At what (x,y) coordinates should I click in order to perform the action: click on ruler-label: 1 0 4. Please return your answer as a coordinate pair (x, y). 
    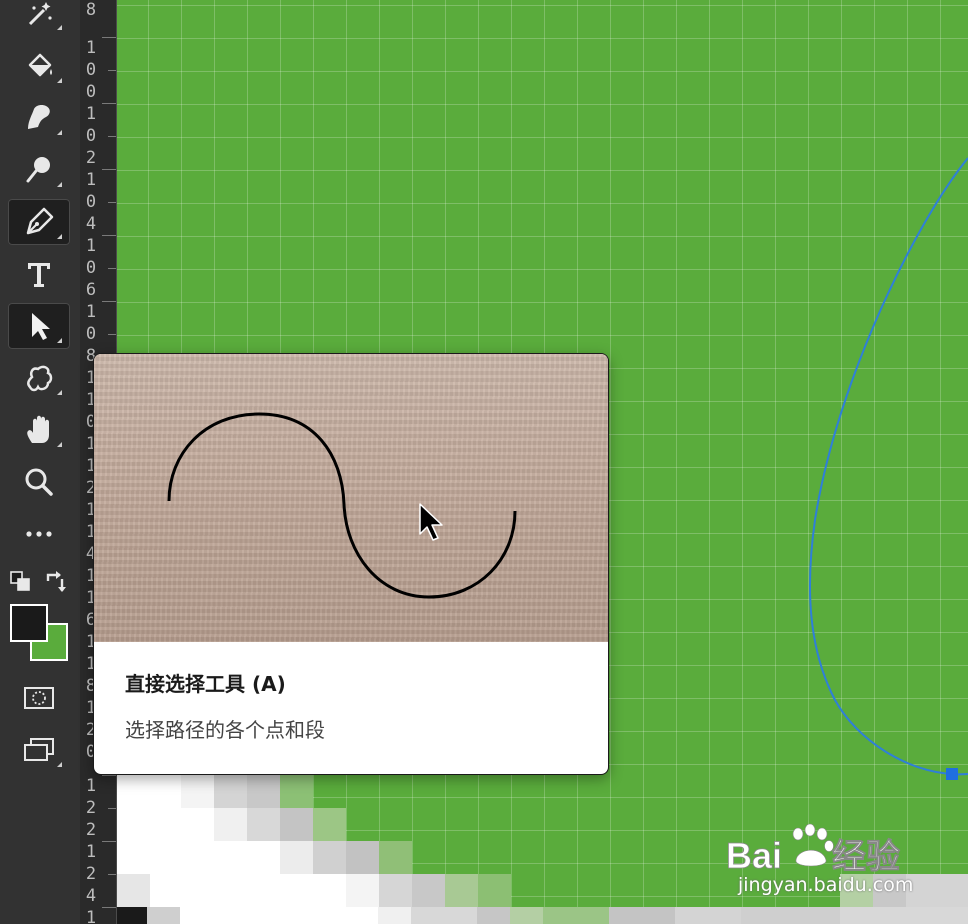
    Looking at the image, I should click on (91, 202).